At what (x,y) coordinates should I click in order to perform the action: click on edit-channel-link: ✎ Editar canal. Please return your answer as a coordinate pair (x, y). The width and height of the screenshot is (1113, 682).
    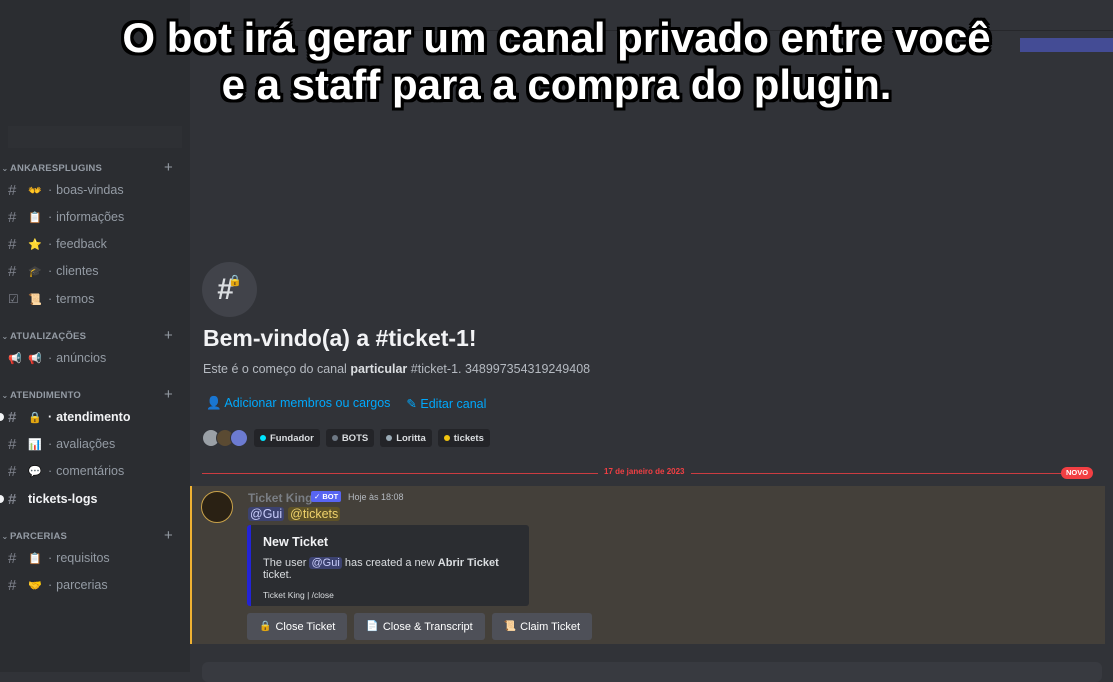
    Looking at the image, I should click on (446, 403).